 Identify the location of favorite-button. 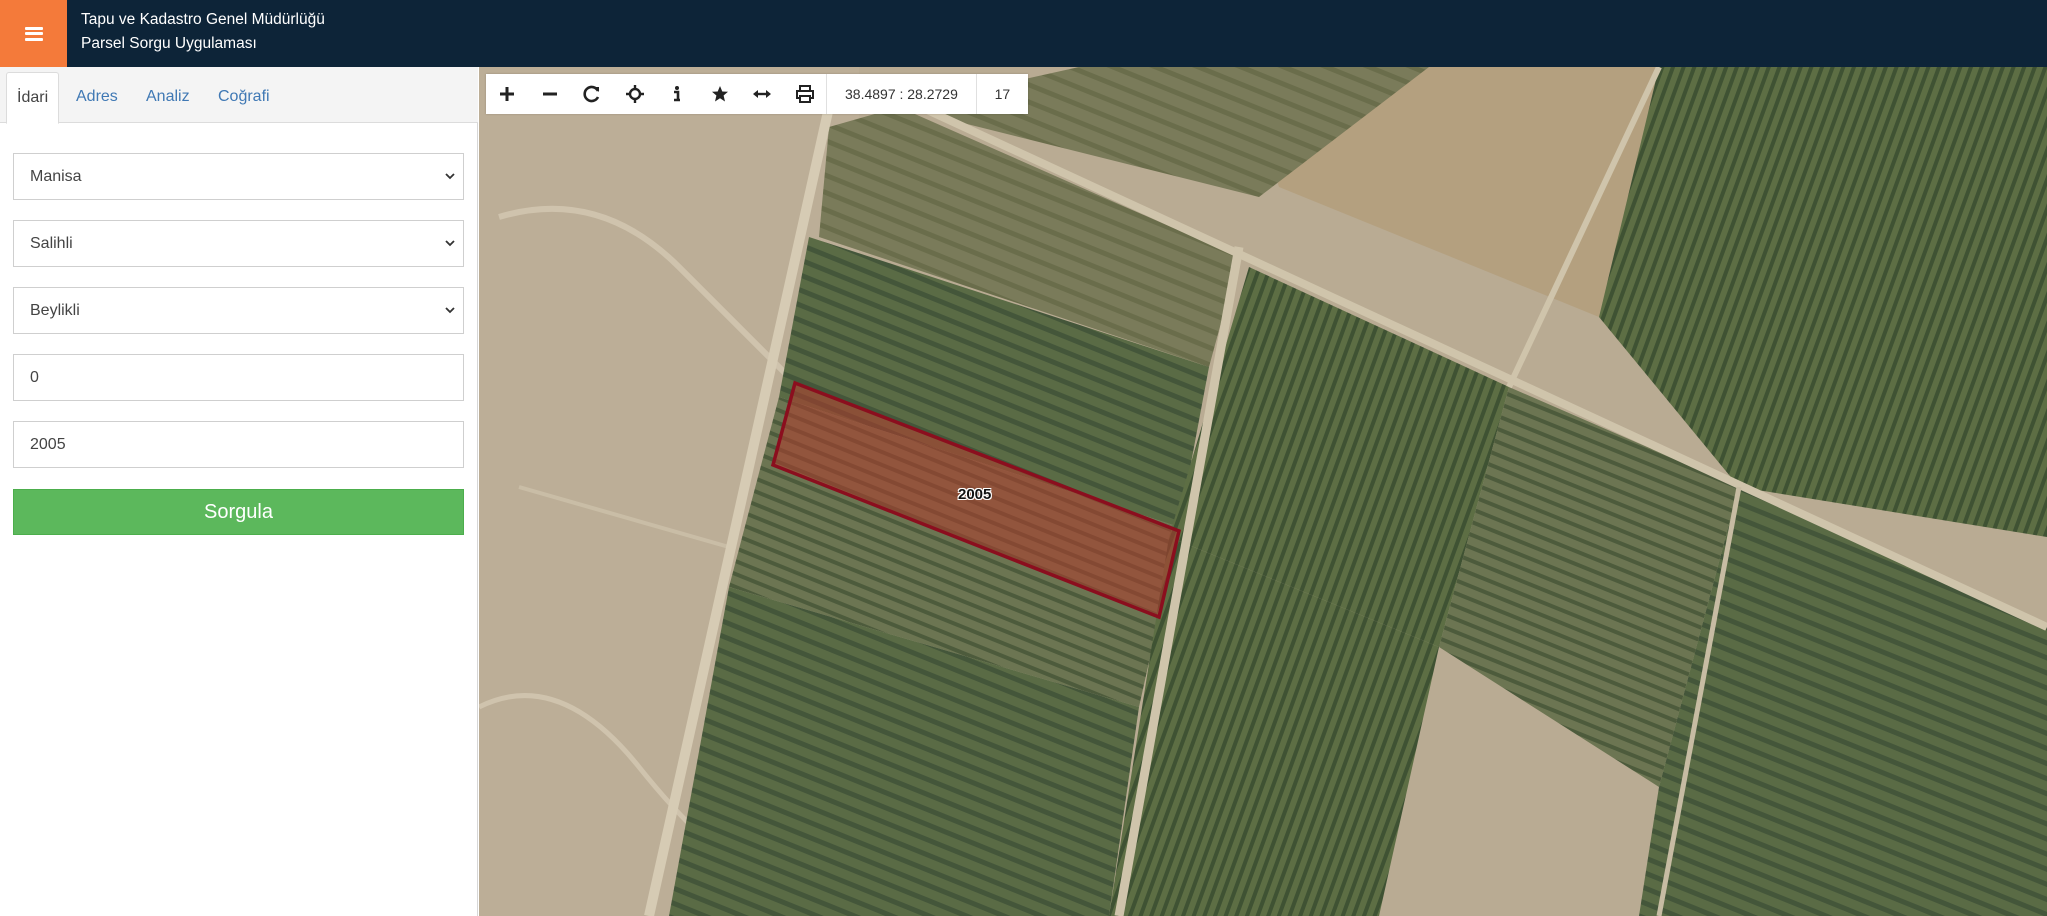
(720, 94).